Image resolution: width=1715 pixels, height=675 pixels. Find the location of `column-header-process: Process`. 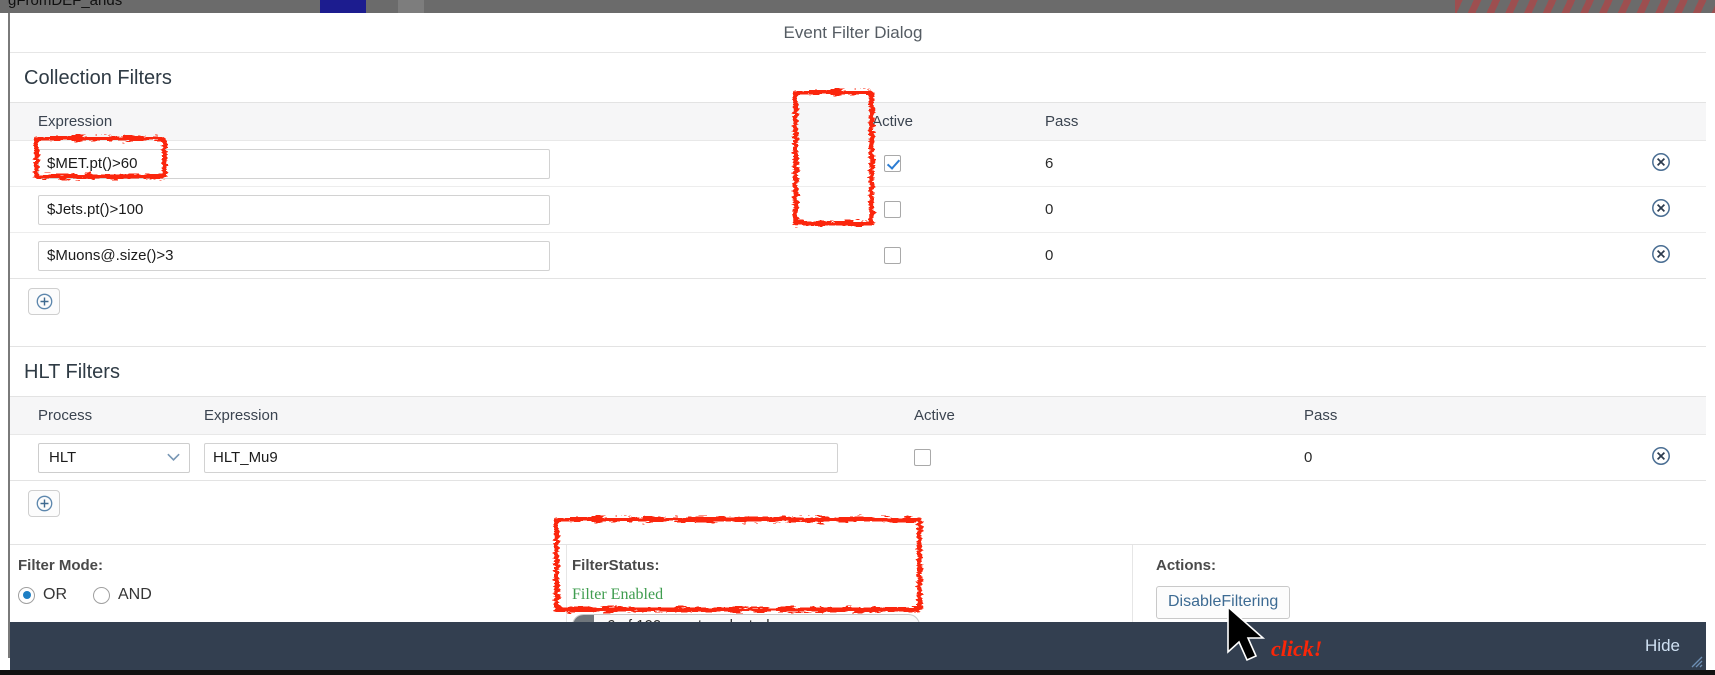

column-header-process: Process is located at coordinates (65, 415).